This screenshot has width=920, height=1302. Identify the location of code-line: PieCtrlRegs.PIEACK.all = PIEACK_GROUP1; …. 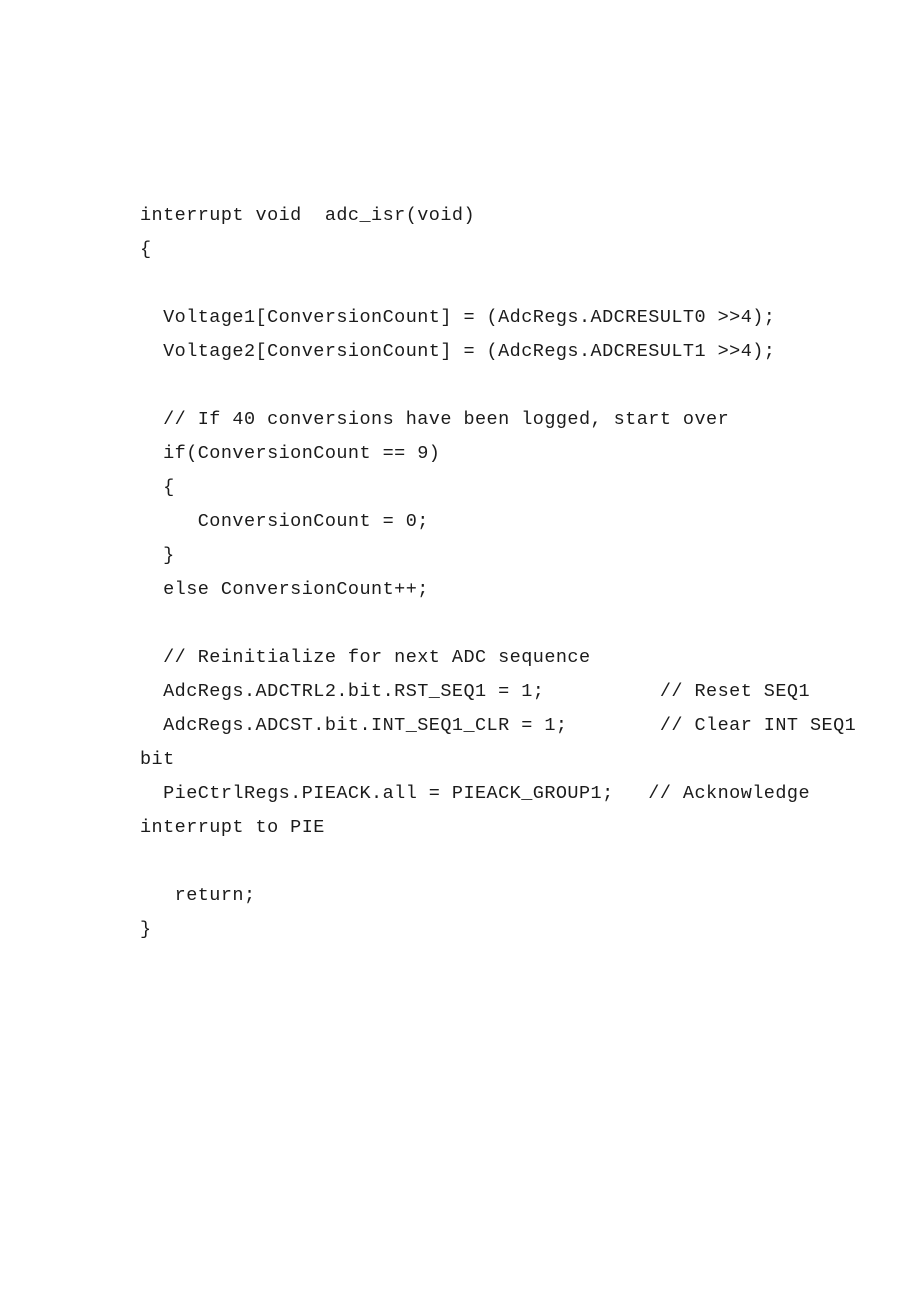
(475, 793).